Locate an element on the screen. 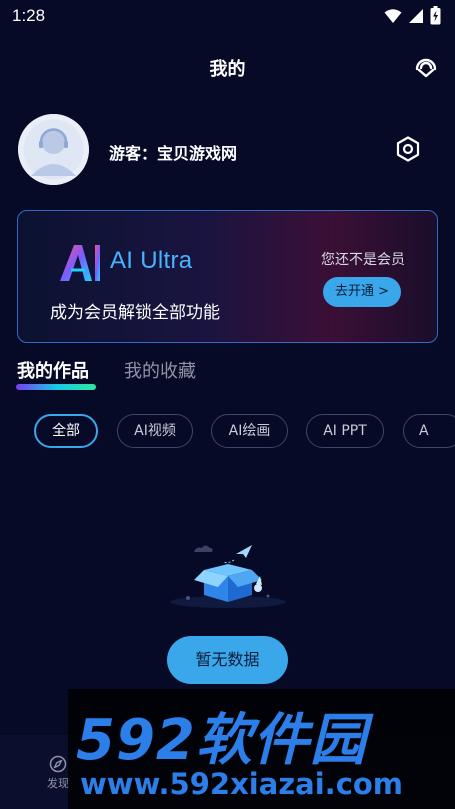 This screenshot has height=809, width=455. active-tab-indicator is located at coordinates (56, 387).